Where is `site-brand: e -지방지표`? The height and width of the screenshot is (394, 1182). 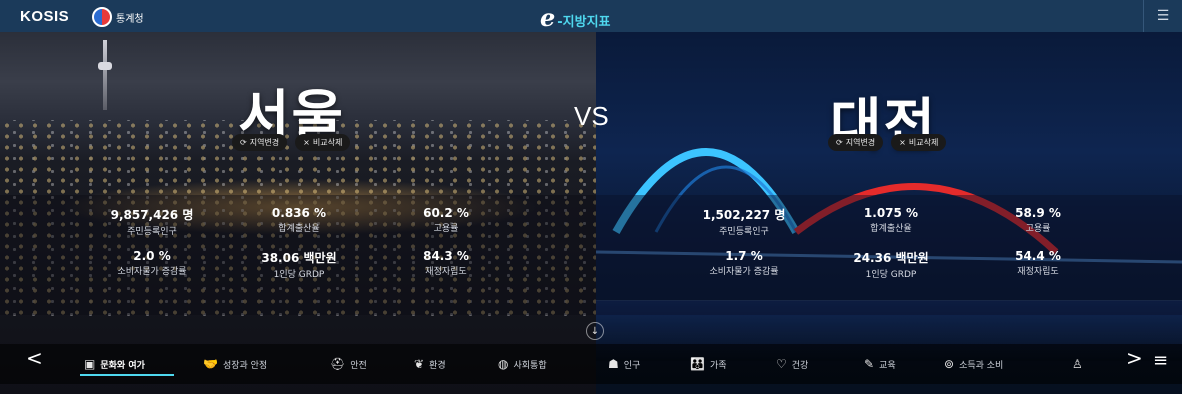
site-brand: e -지방지표 is located at coordinates (575, 17).